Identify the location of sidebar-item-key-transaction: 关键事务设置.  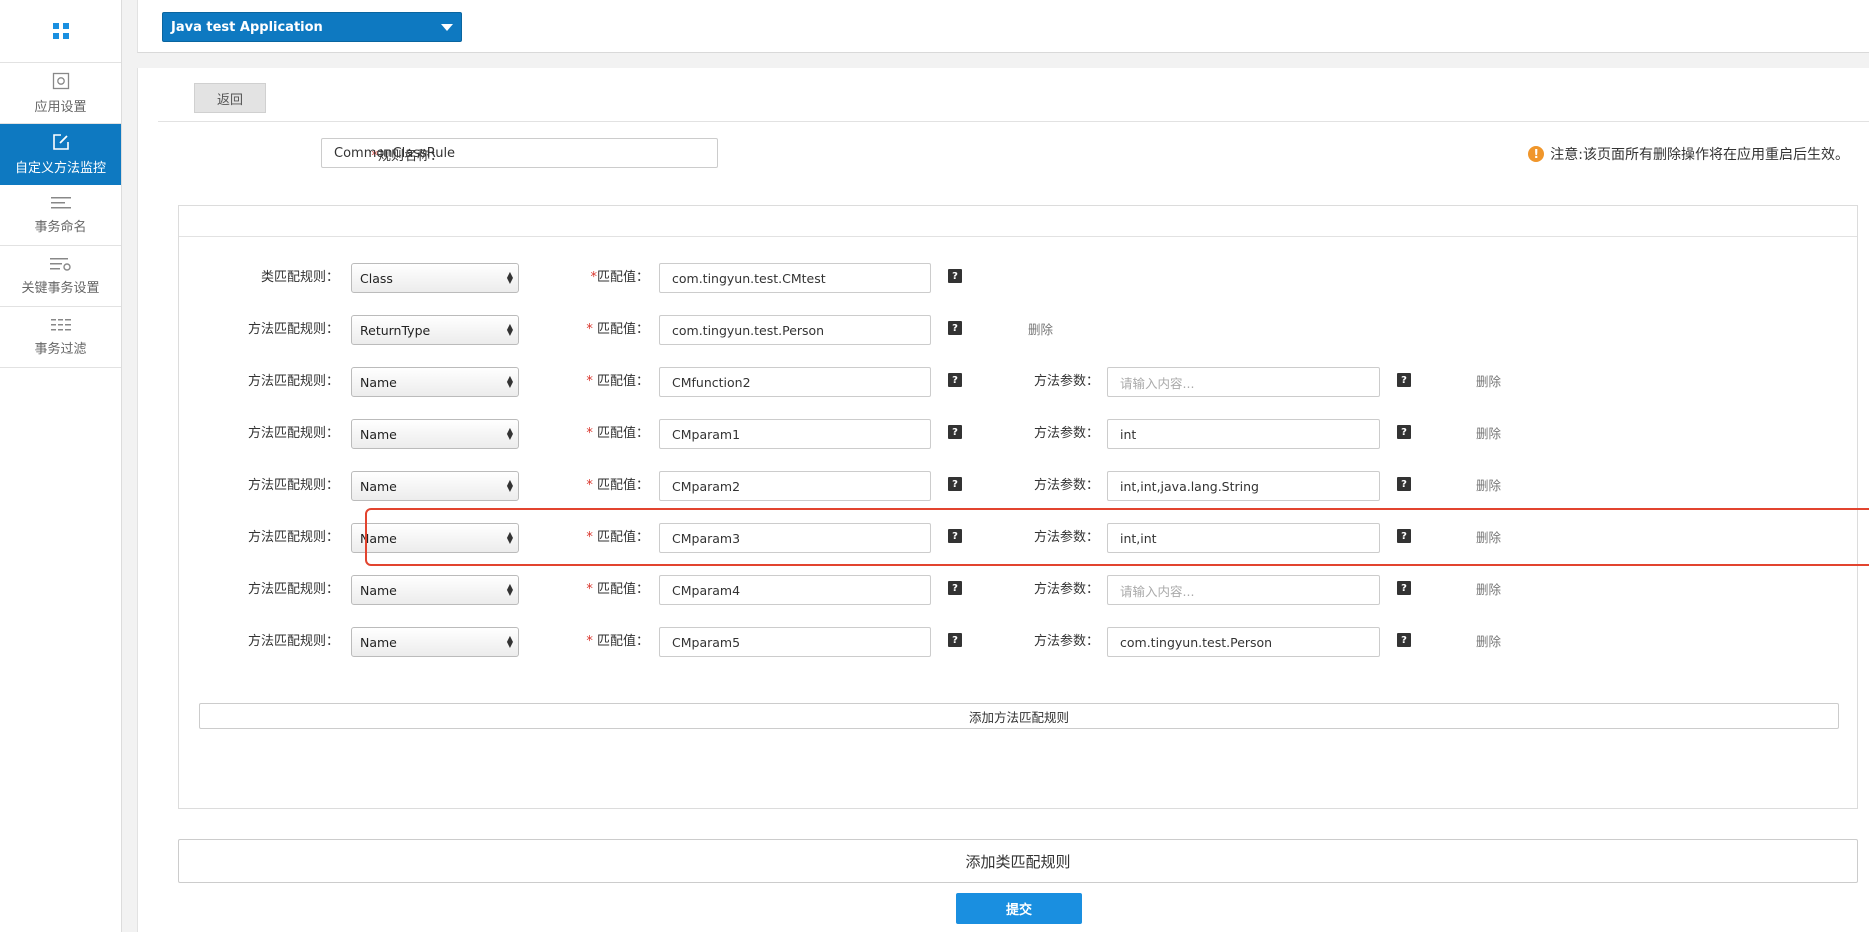
(60, 276).